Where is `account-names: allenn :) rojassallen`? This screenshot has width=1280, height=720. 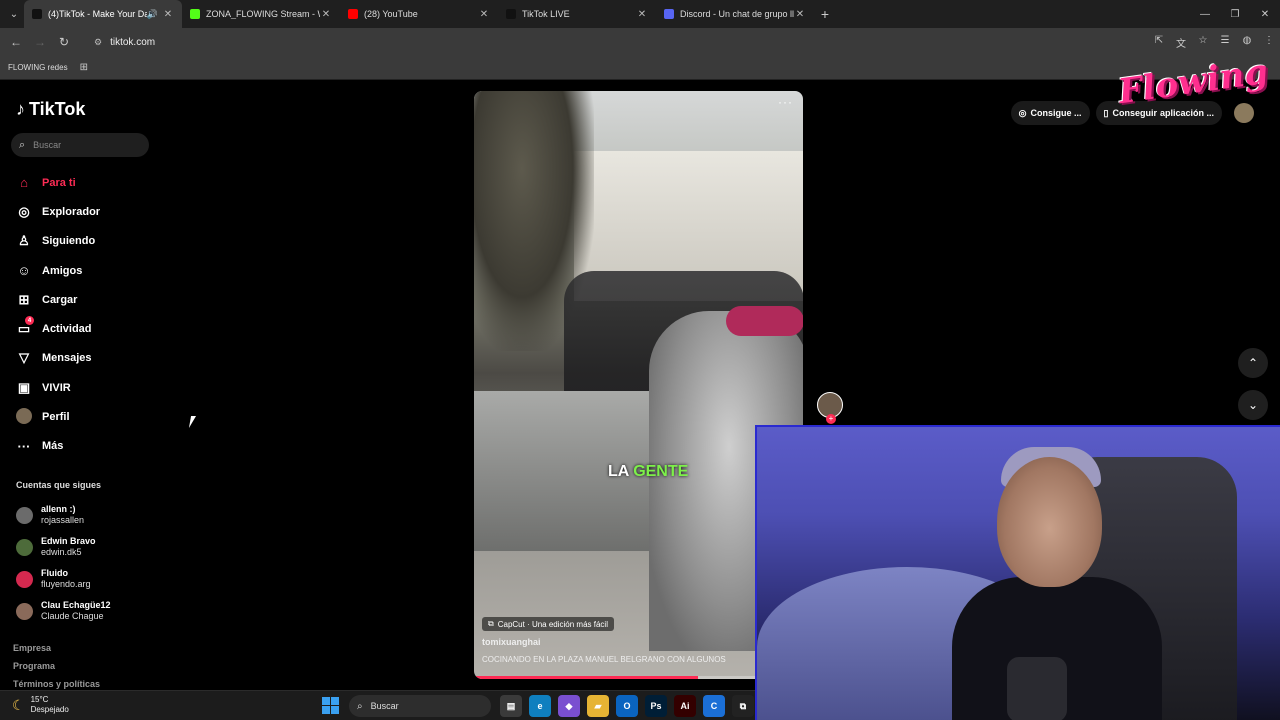
account-names: allenn :) rojassallen is located at coordinates (62, 515).